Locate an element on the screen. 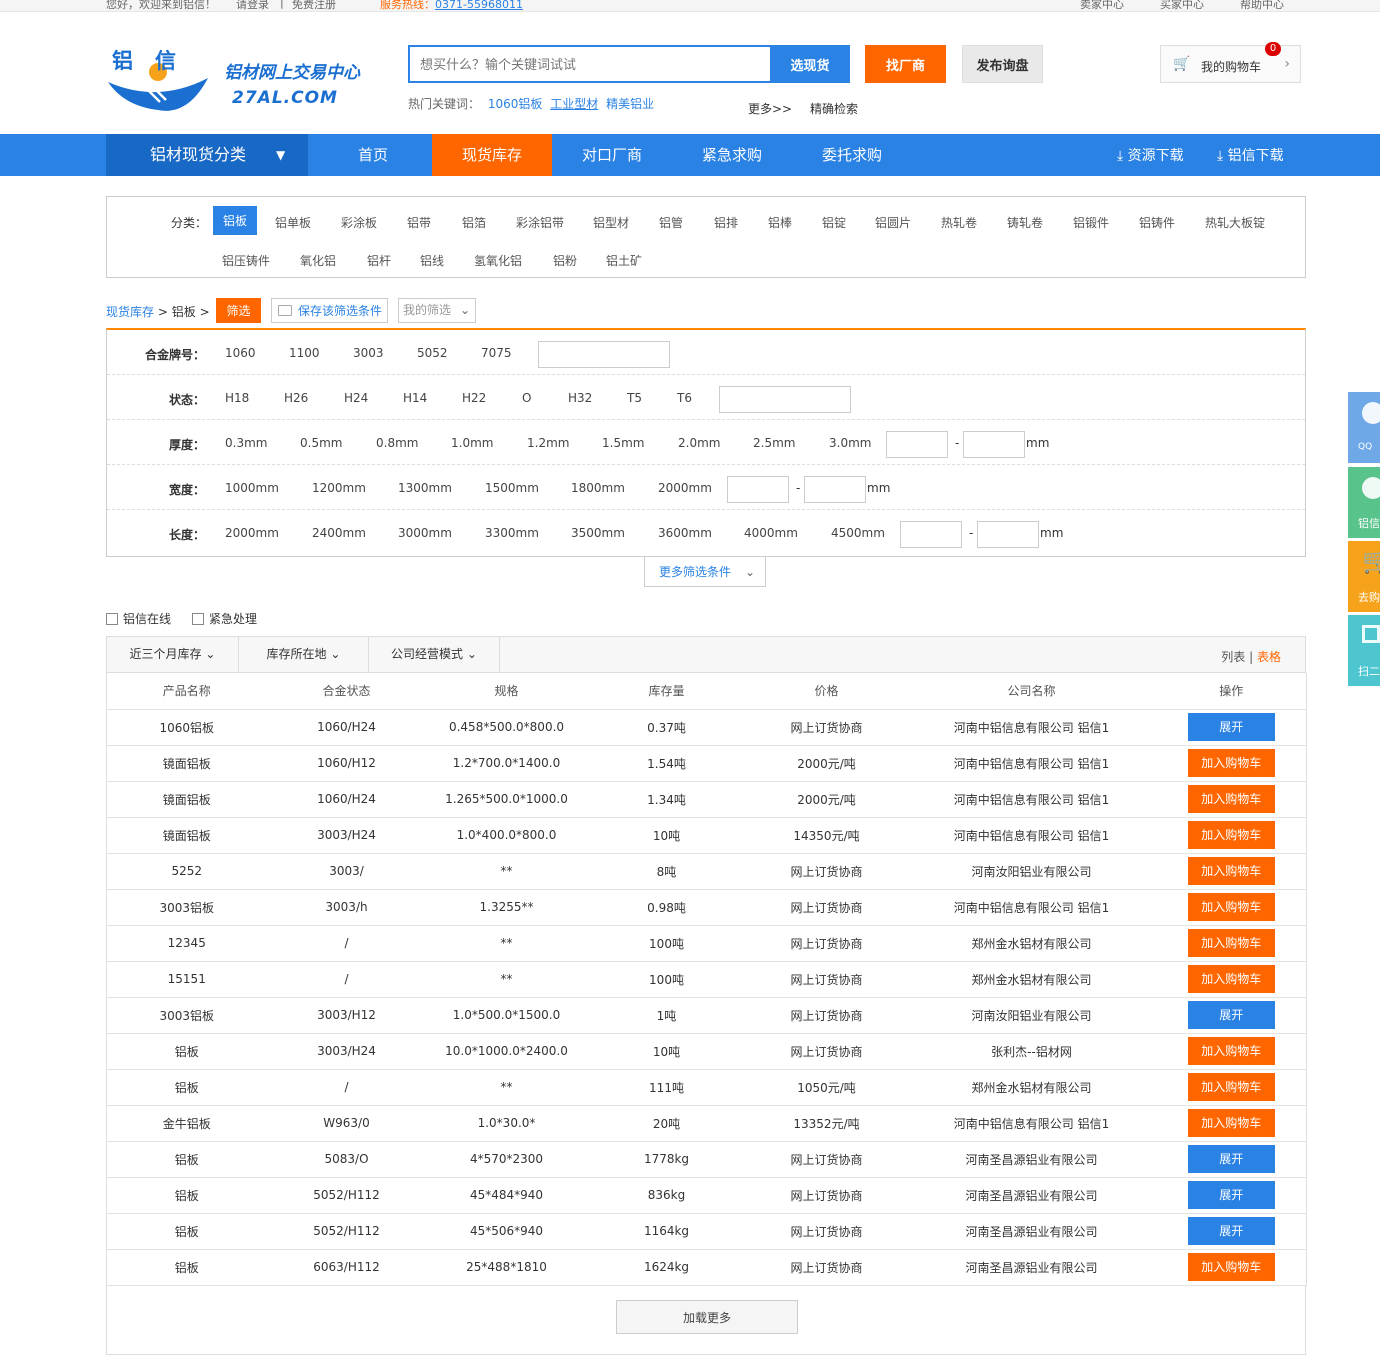 This screenshot has width=1380, height=1365. recent-stock-dropdown: 近三个月库存 ⌄ is located at coordinates (173, 654).